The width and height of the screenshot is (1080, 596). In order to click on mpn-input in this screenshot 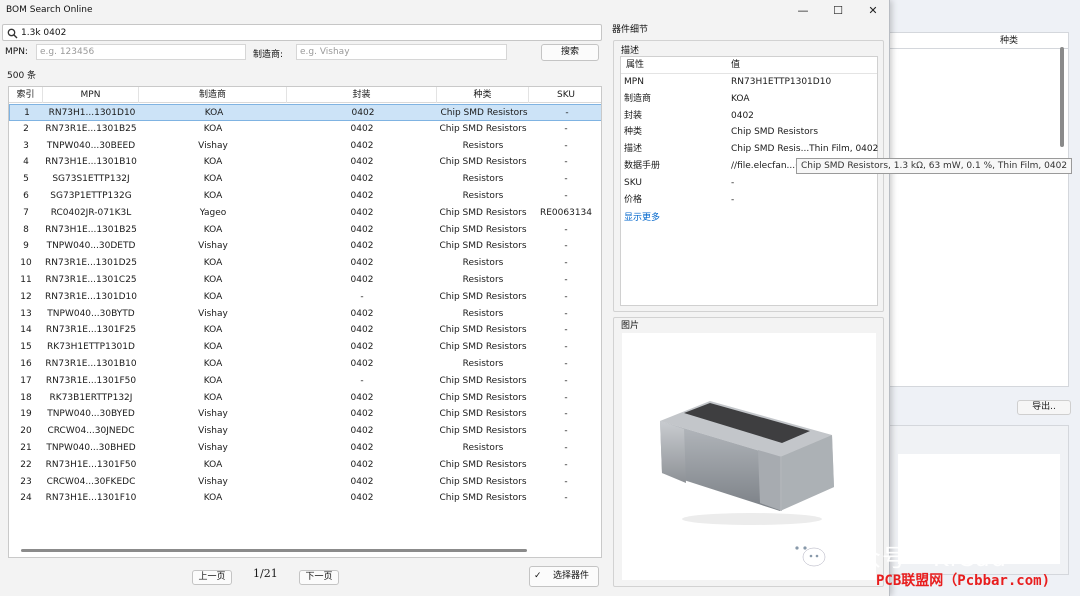, I will do `click(141, 52)`.